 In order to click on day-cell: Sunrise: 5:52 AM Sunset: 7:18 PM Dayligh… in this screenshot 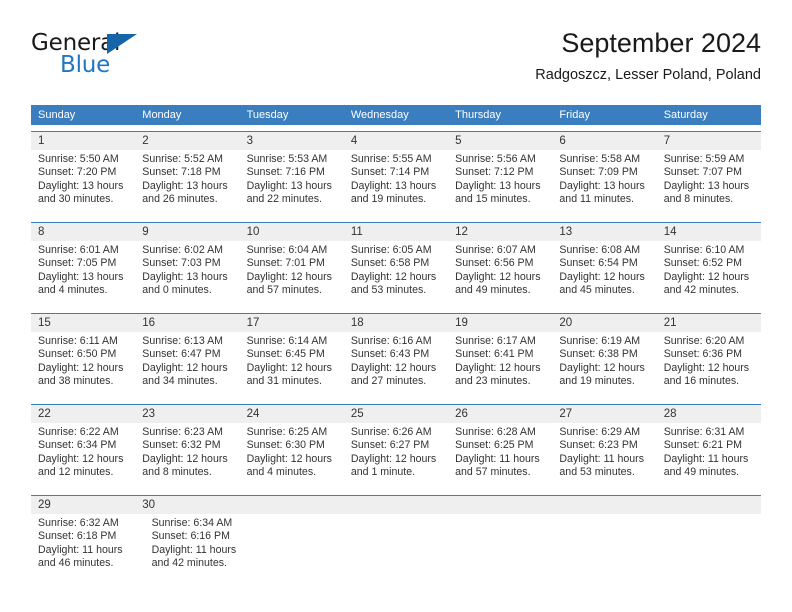, I will do `click(187, 183)`.